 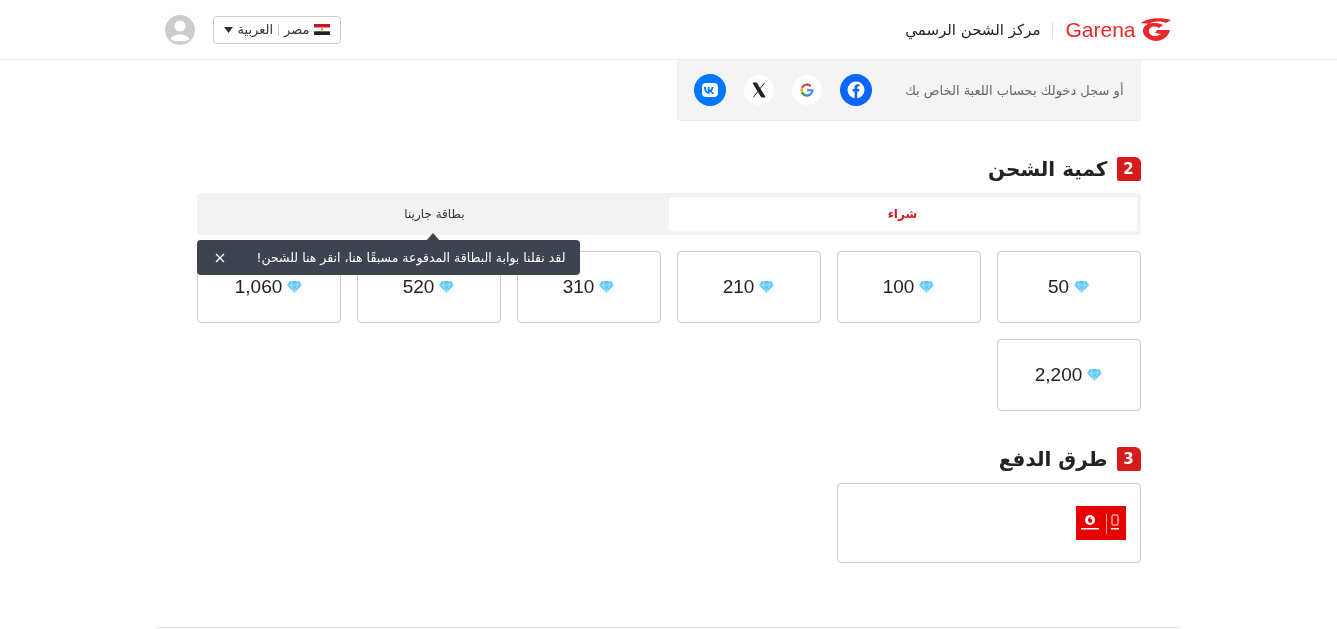 What do you see at coordinates (758, 90) in the screenshot?
I see `x-login-icon` at bounding box center [758, 90].